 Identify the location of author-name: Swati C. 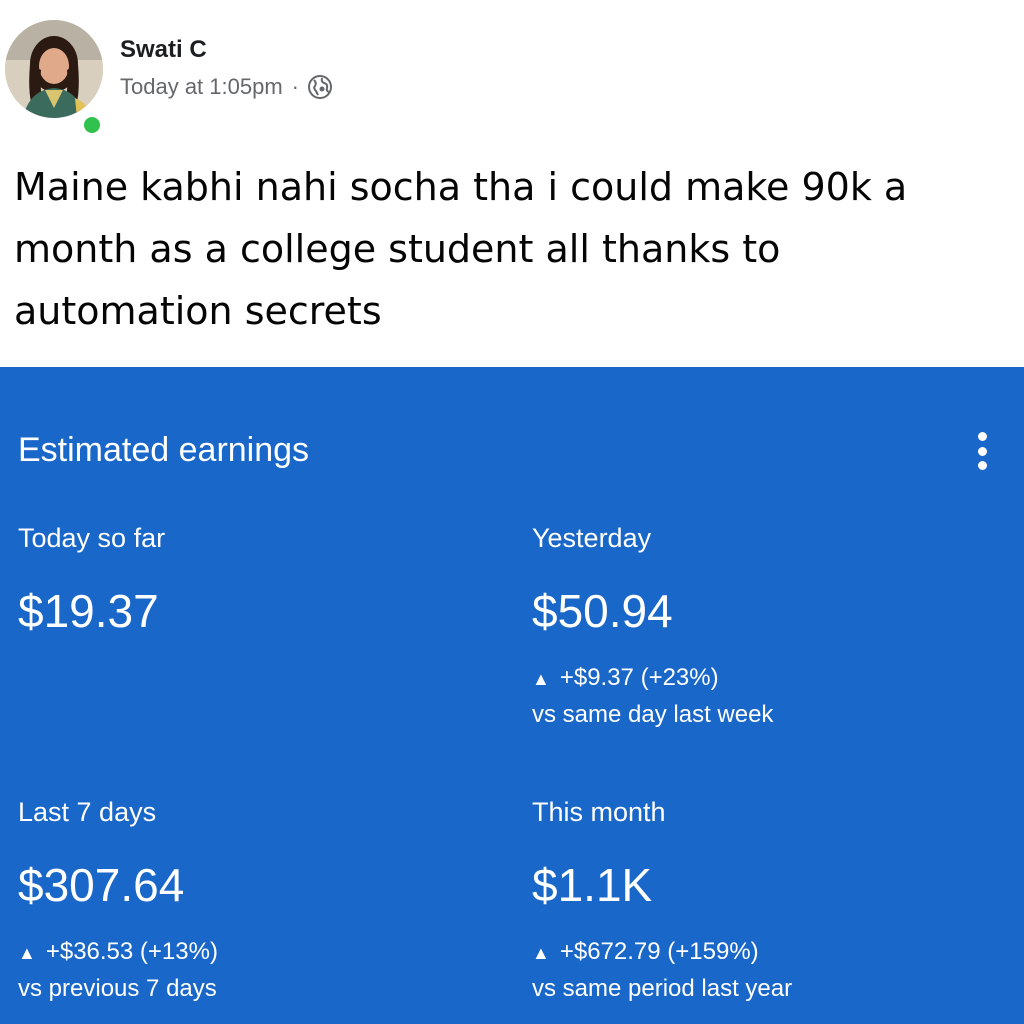
(163, 50).